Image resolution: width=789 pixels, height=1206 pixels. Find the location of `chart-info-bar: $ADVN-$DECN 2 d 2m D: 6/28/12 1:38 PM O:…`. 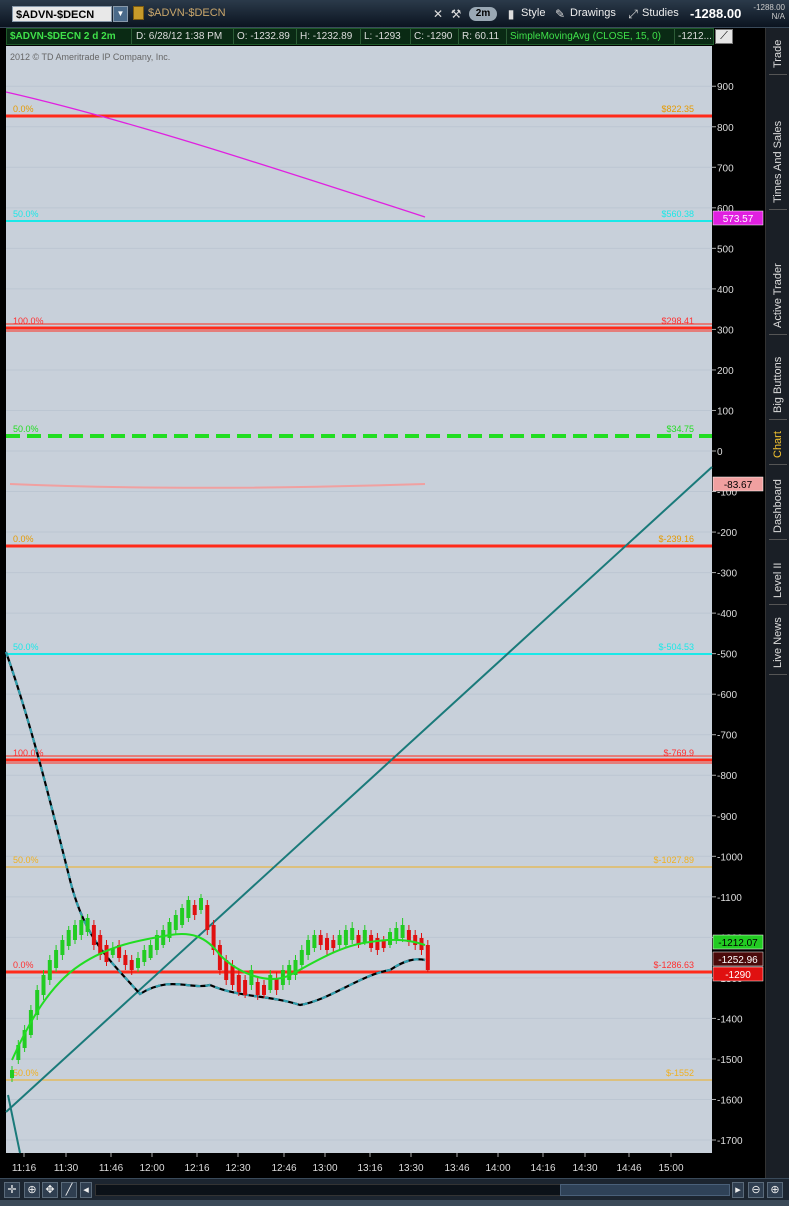

chart-info-bar: $ADVN-$DECN 2 d 2m D: 6/28/12 1:38 PM O:… is located at coordinates (360, 36).